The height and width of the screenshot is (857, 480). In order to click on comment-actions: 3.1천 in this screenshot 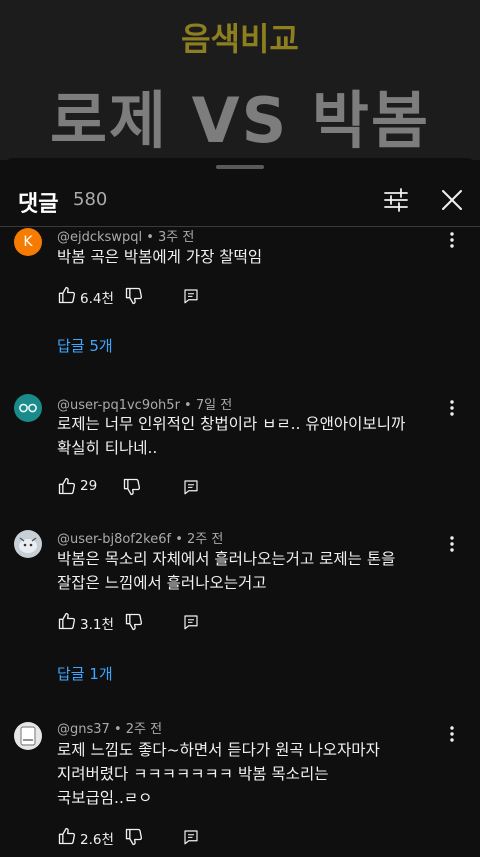, I will do `click(157, 622)`.